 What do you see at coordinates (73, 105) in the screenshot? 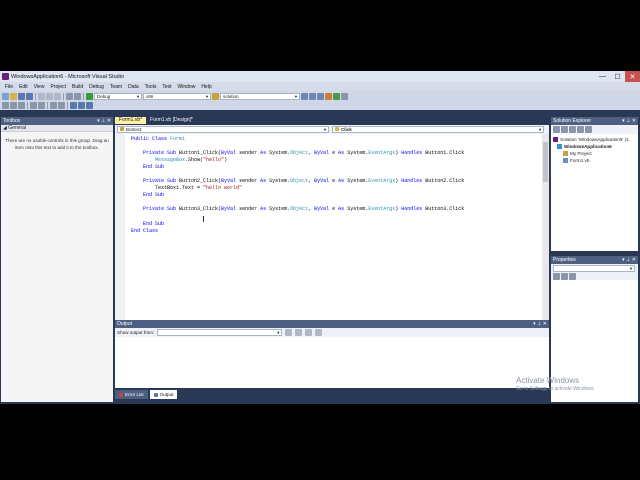
I see `bookmark-icon` at bounding box center [73, 105].